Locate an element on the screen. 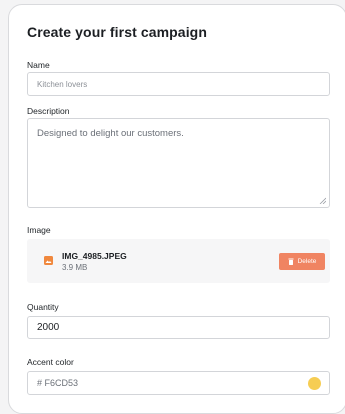 The height and width of the screenshot is (414, 345). name-label: Name is located at coordinates (38, 65).